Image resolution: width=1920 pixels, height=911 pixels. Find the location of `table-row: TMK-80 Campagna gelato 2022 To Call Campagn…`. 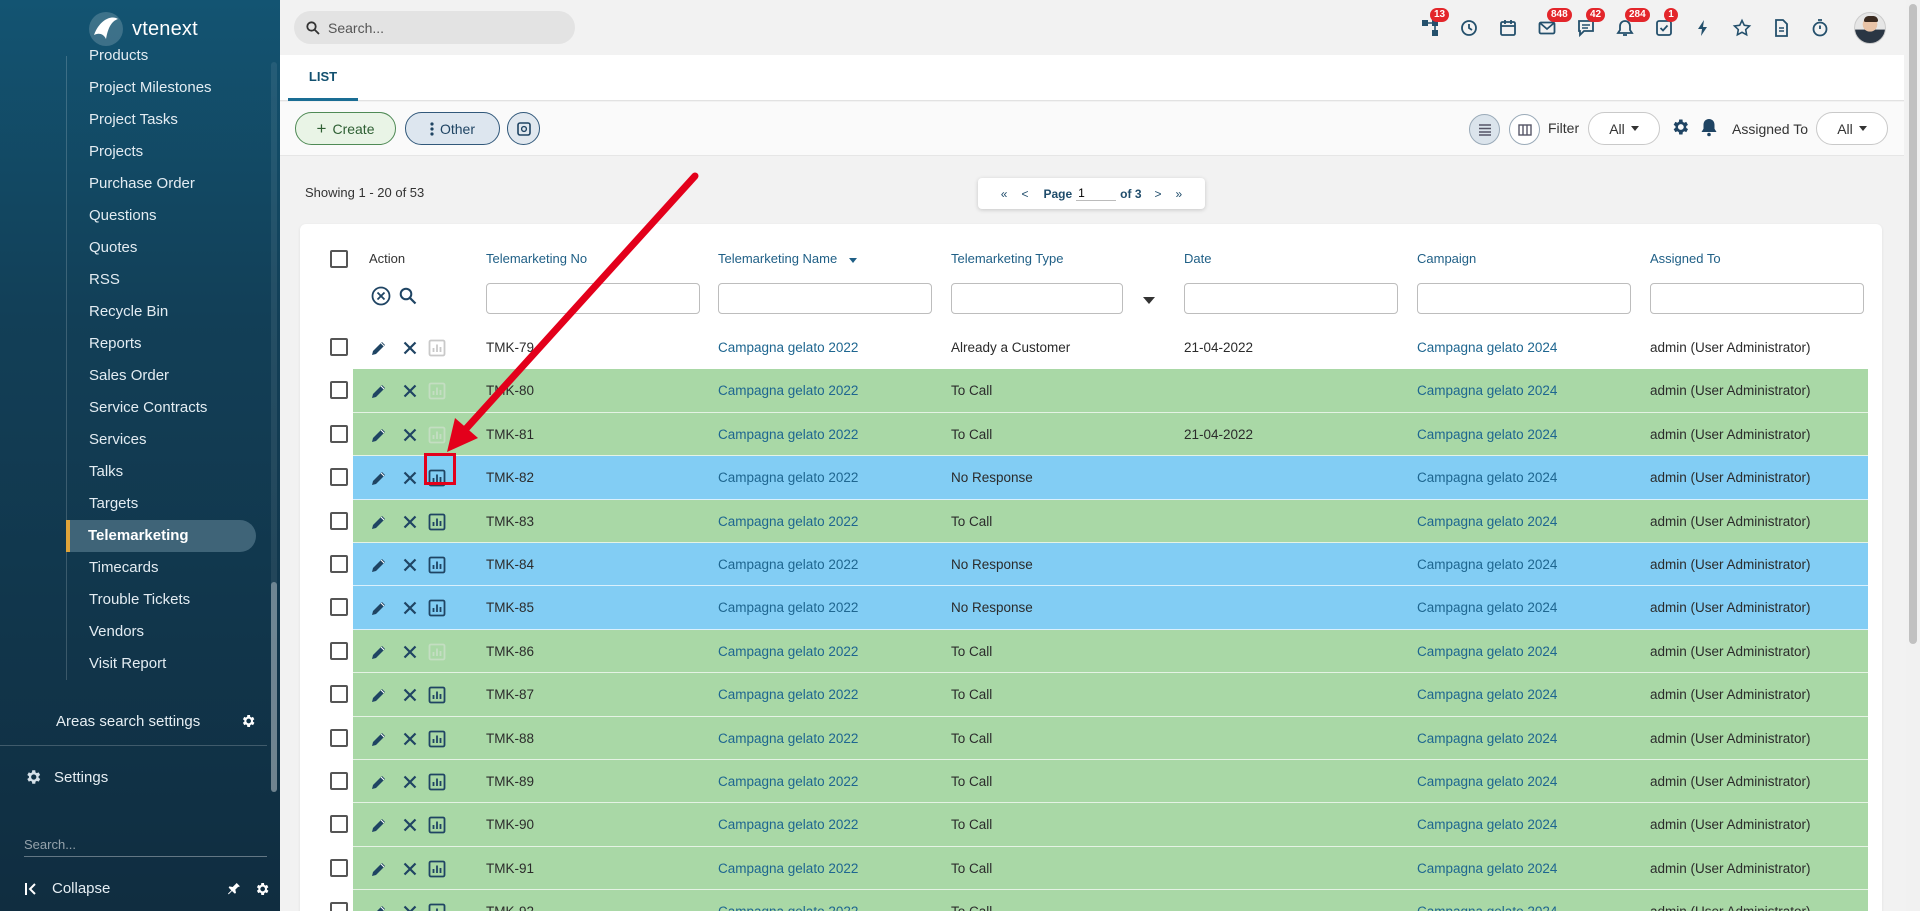

table-row: TMK-80 Campagna gelato 2022 To Call Campagn… is located at coordinates (1084, 391).